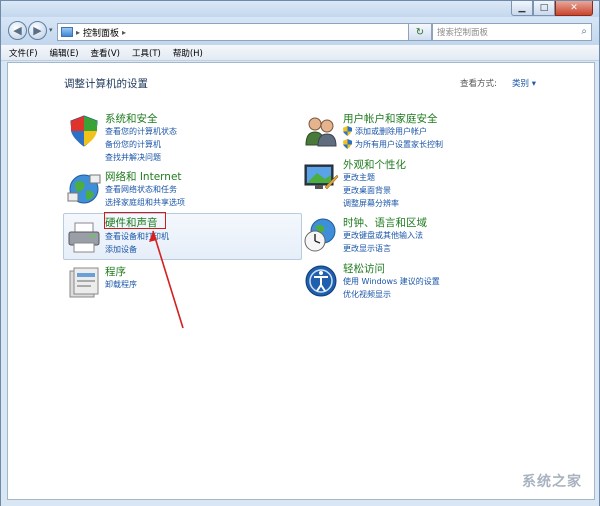  What do you see at coordinates (300, 53) in the screenshot?
I see `menu-bar: 文件(F) 编辑(E) 查看(V) 工具(T) 帮助(H)` at bounding box center [300, 53].